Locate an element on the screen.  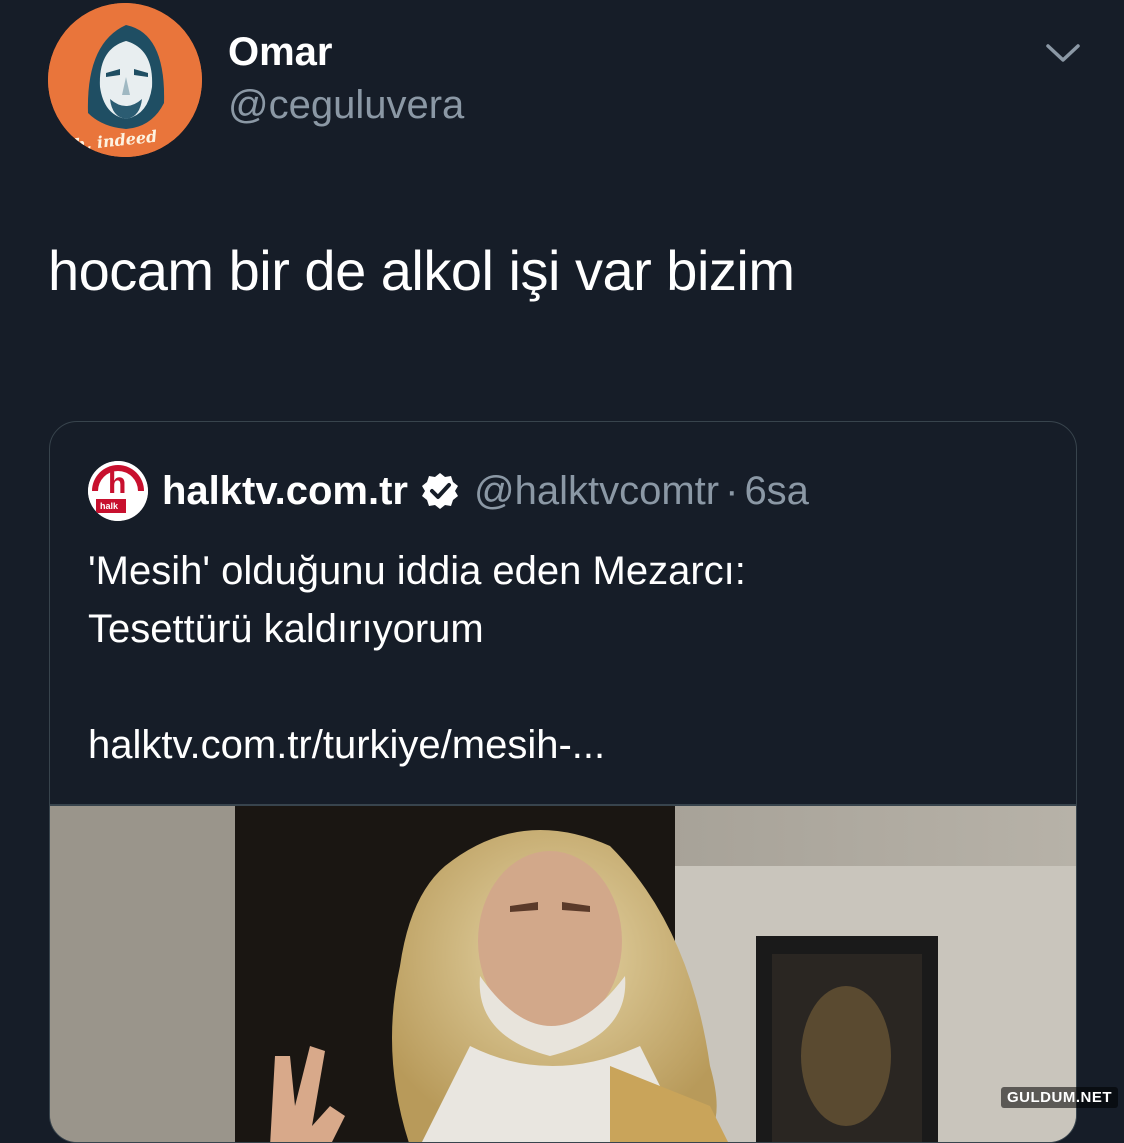
verified-badge-icon is located at coordinates (440, 491).